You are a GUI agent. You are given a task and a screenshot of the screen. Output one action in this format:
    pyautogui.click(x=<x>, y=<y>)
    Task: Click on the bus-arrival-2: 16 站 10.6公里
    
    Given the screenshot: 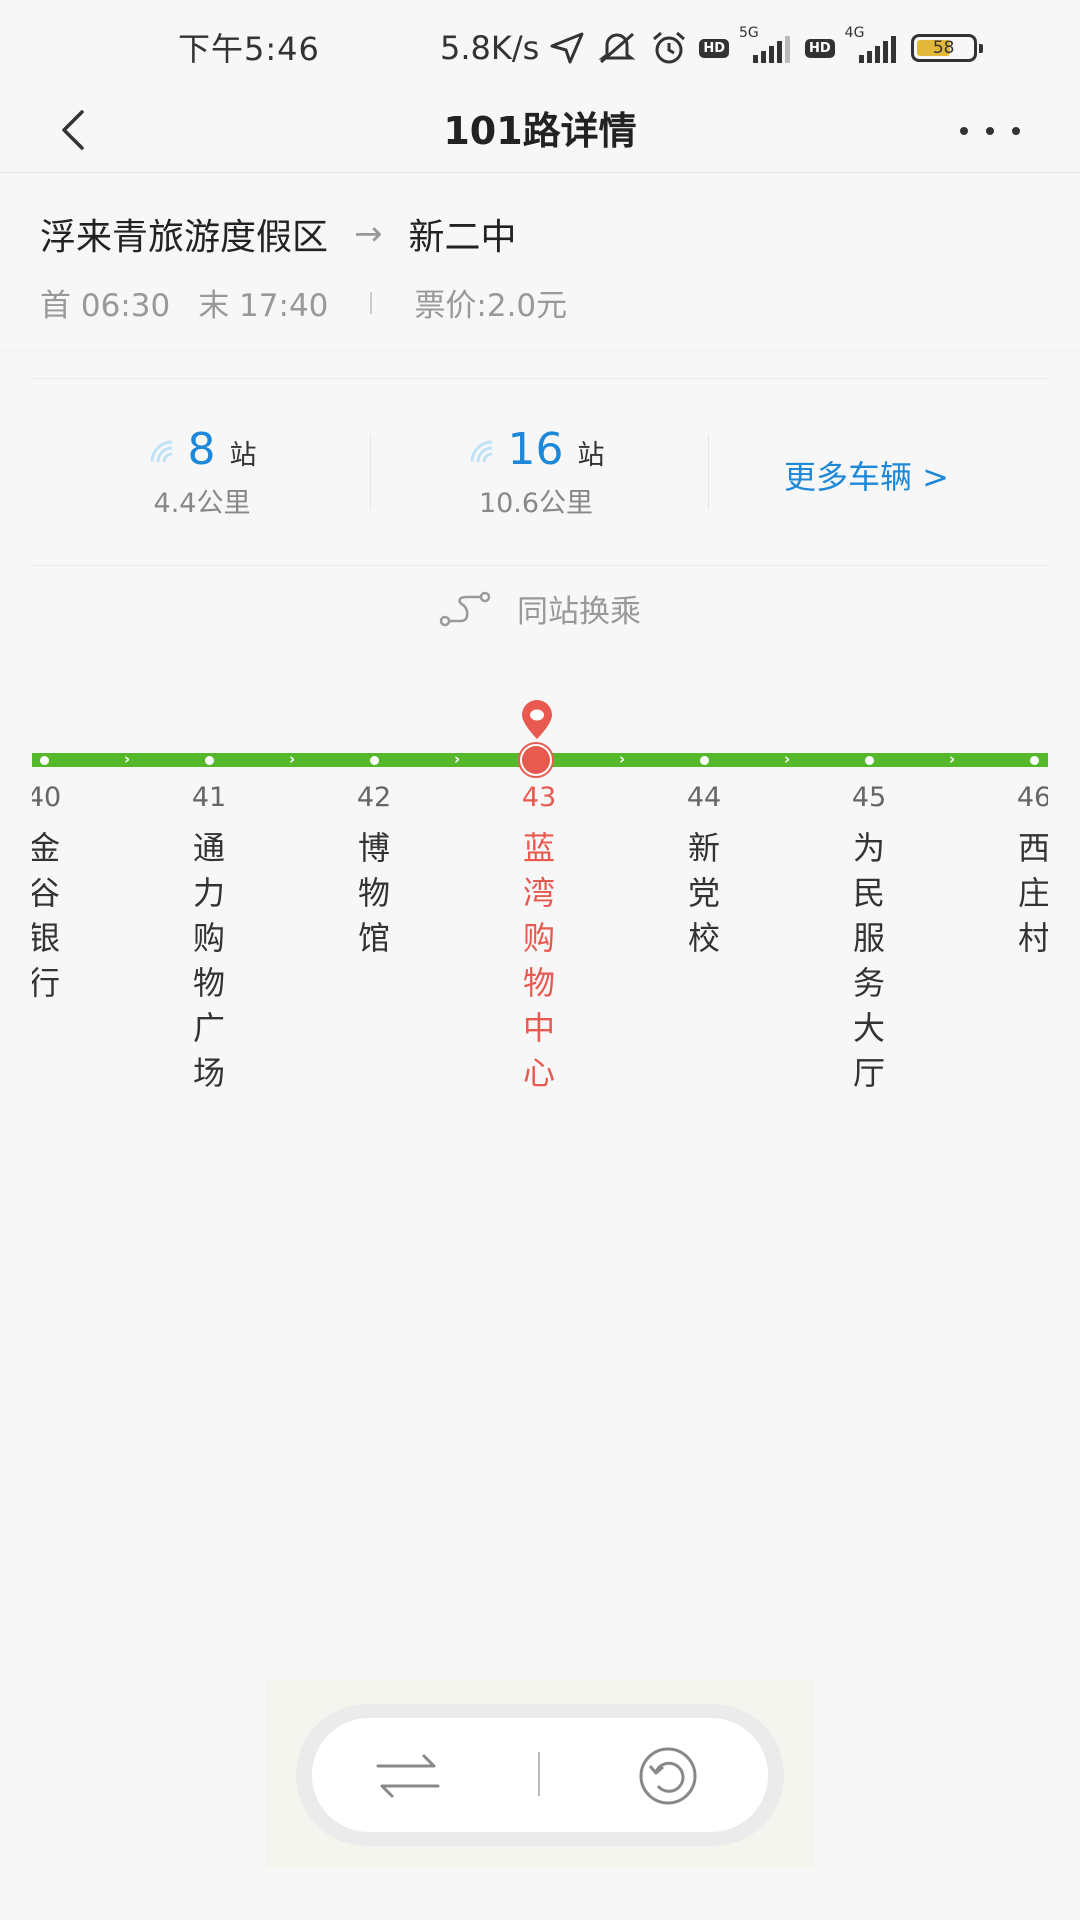 What is the action you would take?
    pyautogui.click(x=536, y=472)
    